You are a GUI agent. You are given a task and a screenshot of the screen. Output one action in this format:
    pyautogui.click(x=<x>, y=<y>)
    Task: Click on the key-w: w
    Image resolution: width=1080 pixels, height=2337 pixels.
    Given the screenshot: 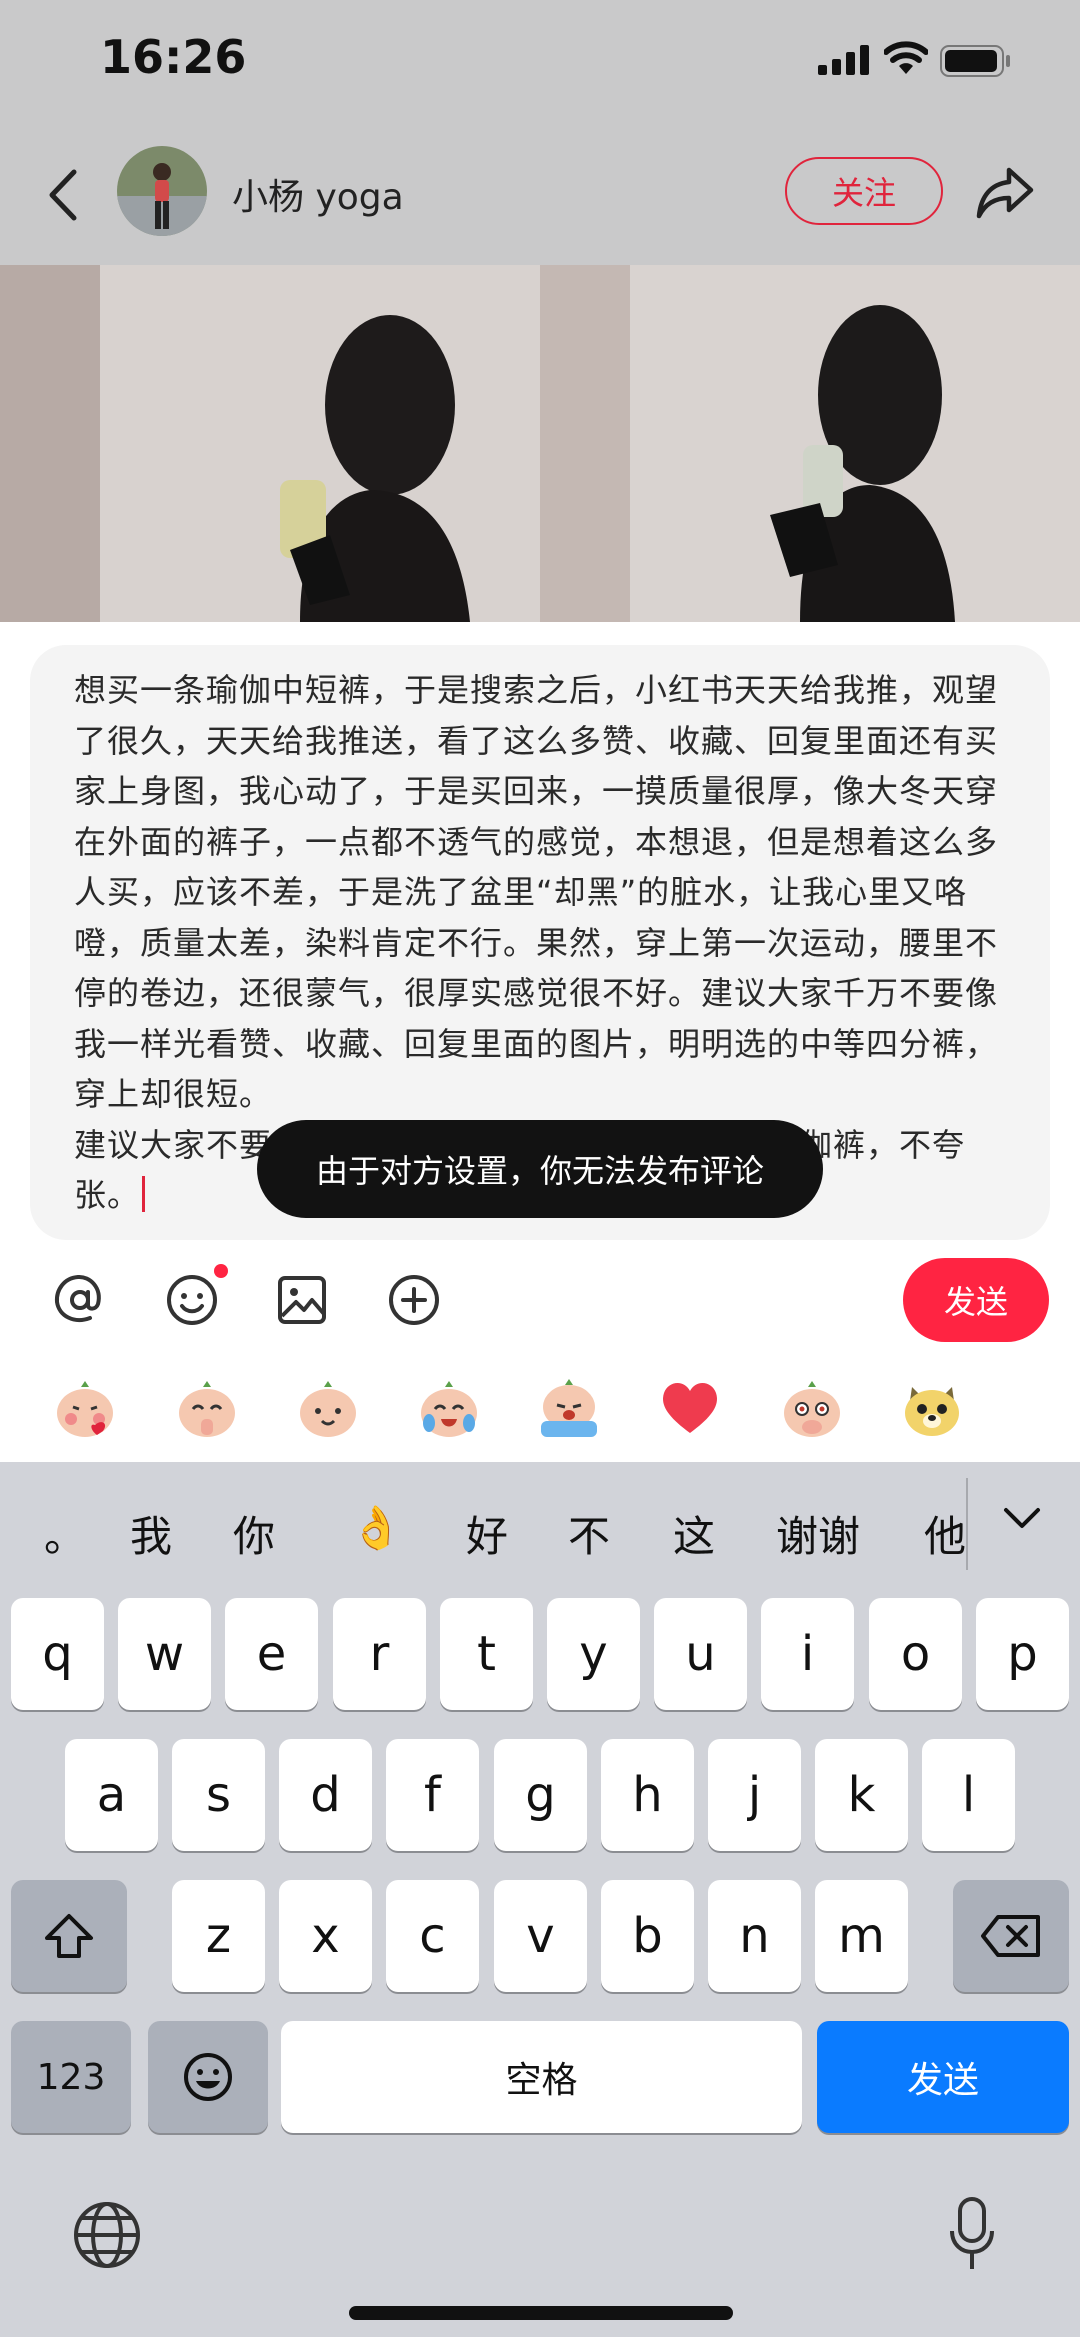 What is the action you would take?
    pyautogui.click(x=164, y=1654)
    